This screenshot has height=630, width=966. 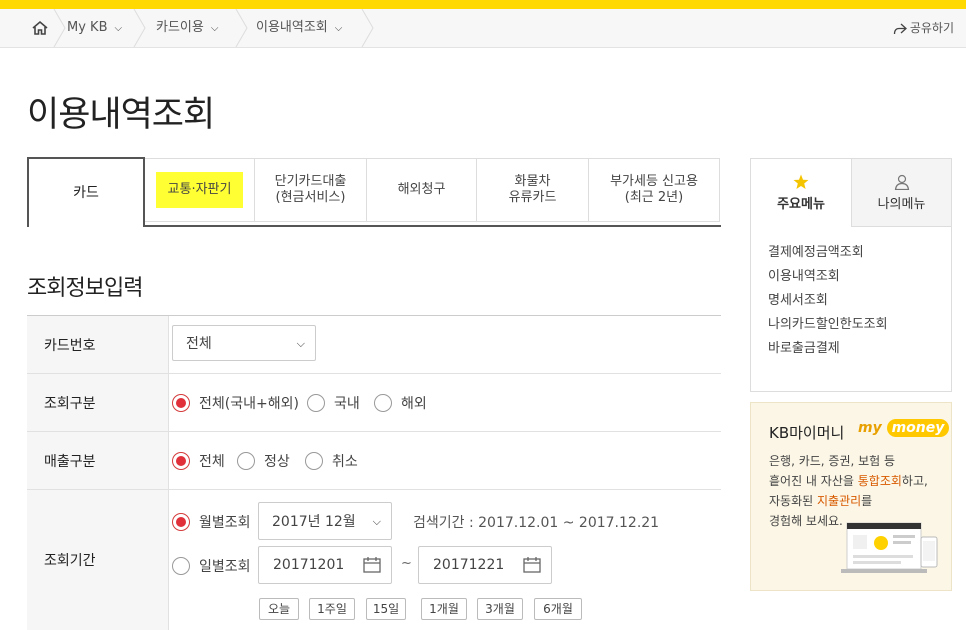 I want to click on tab-my-menu: 나의메뉴, so click(x=901, y=193).